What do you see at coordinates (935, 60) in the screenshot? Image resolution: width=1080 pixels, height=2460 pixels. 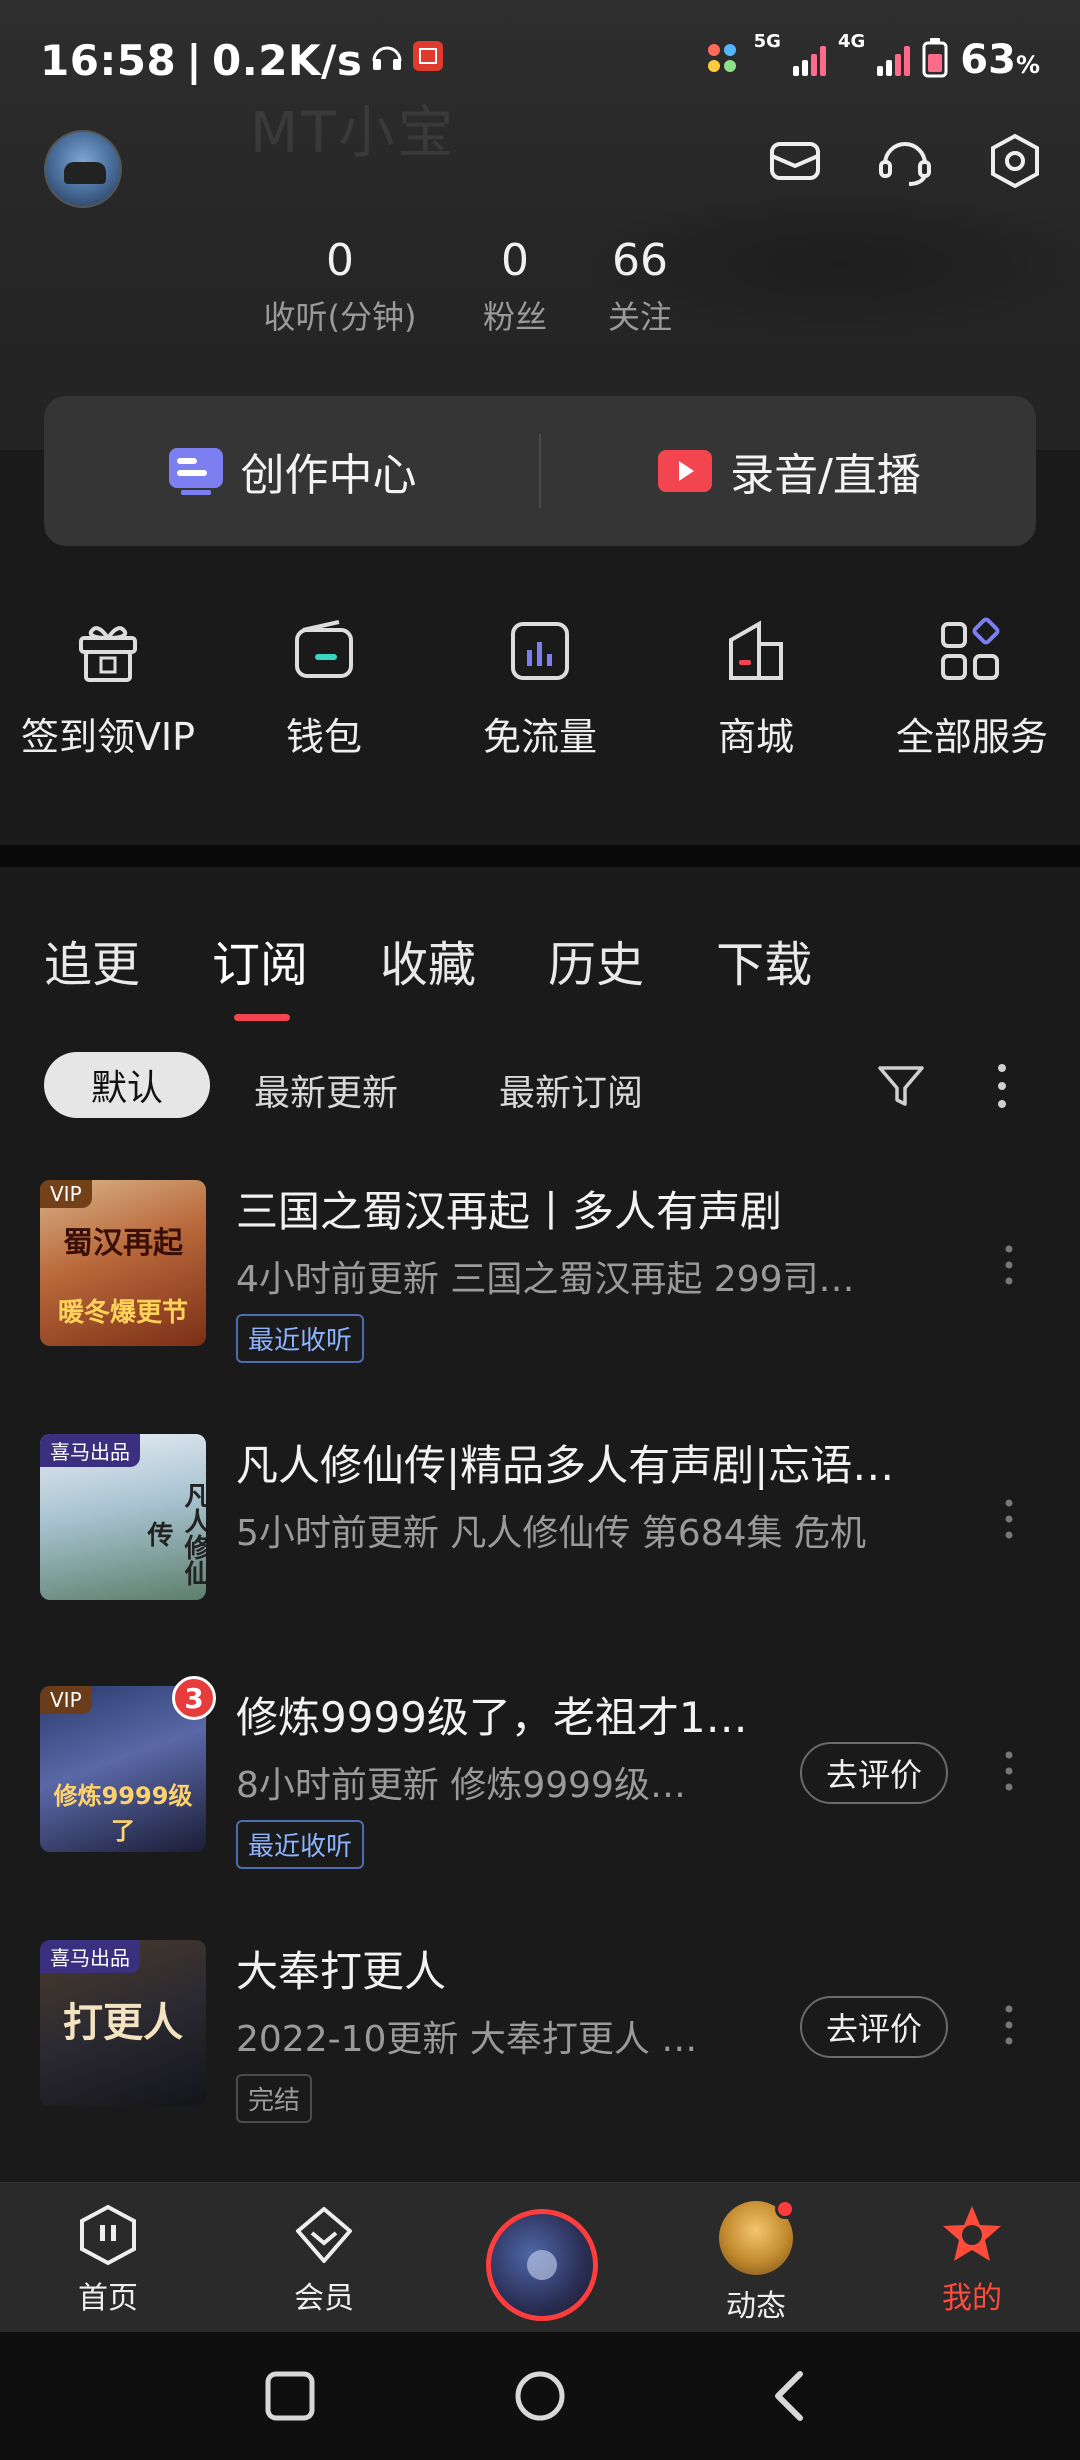 I see `battery-icon` at bounding box center [935, 60].